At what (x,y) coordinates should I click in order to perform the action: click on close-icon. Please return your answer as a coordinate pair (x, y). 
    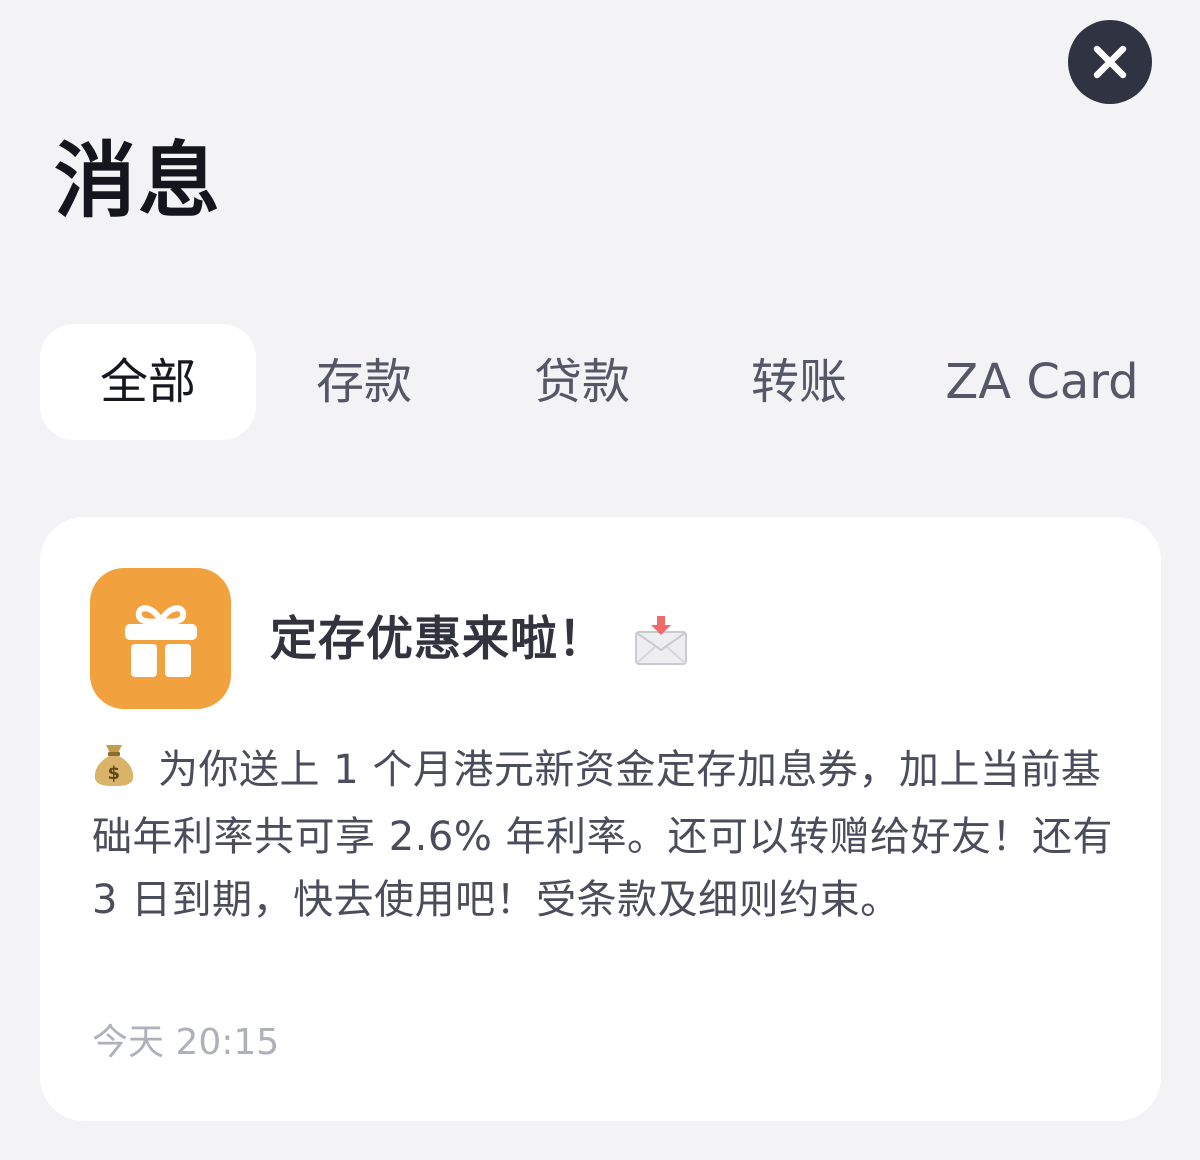
    Looking at the image, I should click on (1110, 62).